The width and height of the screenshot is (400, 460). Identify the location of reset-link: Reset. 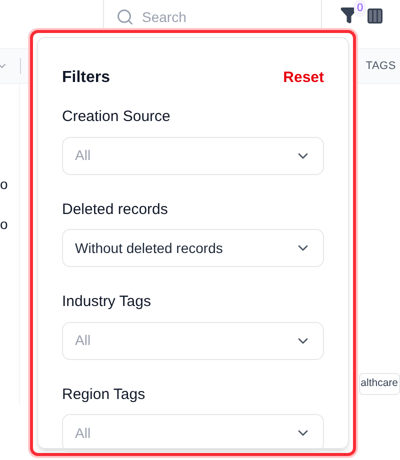
(303, 78).